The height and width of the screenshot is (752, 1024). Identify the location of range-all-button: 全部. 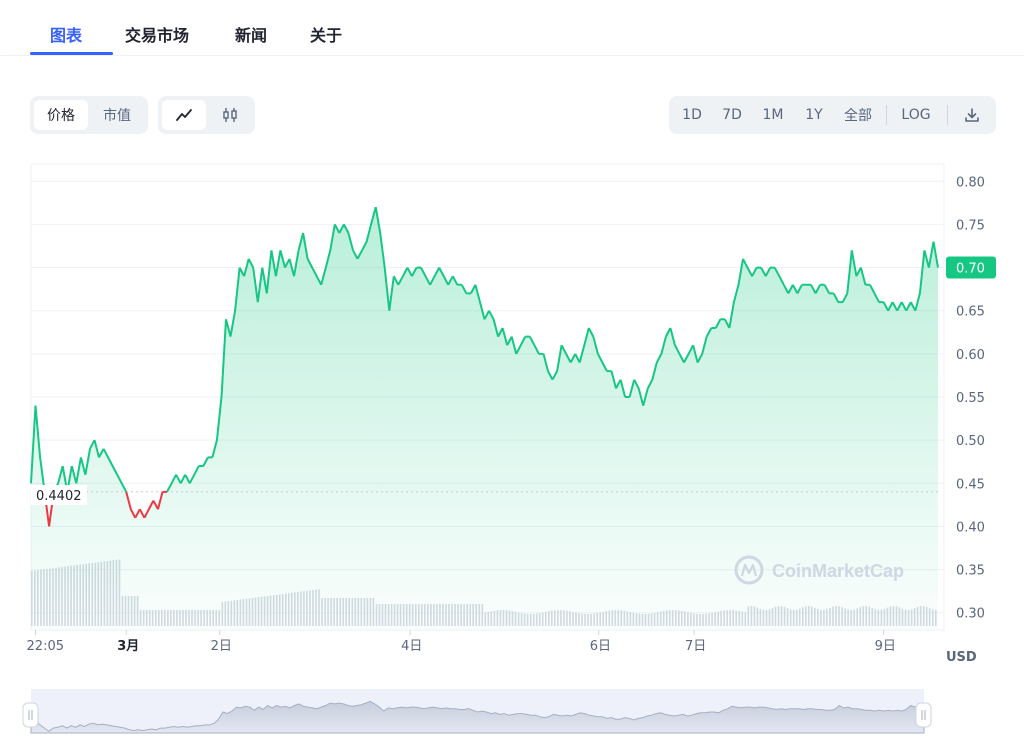
(858, 115).